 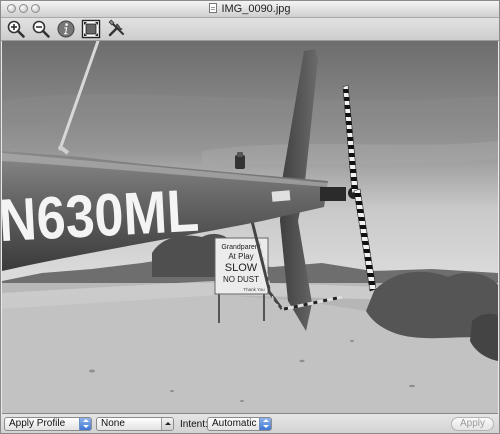 I want to click on zoom-out-button, so click(x=41, y=29).